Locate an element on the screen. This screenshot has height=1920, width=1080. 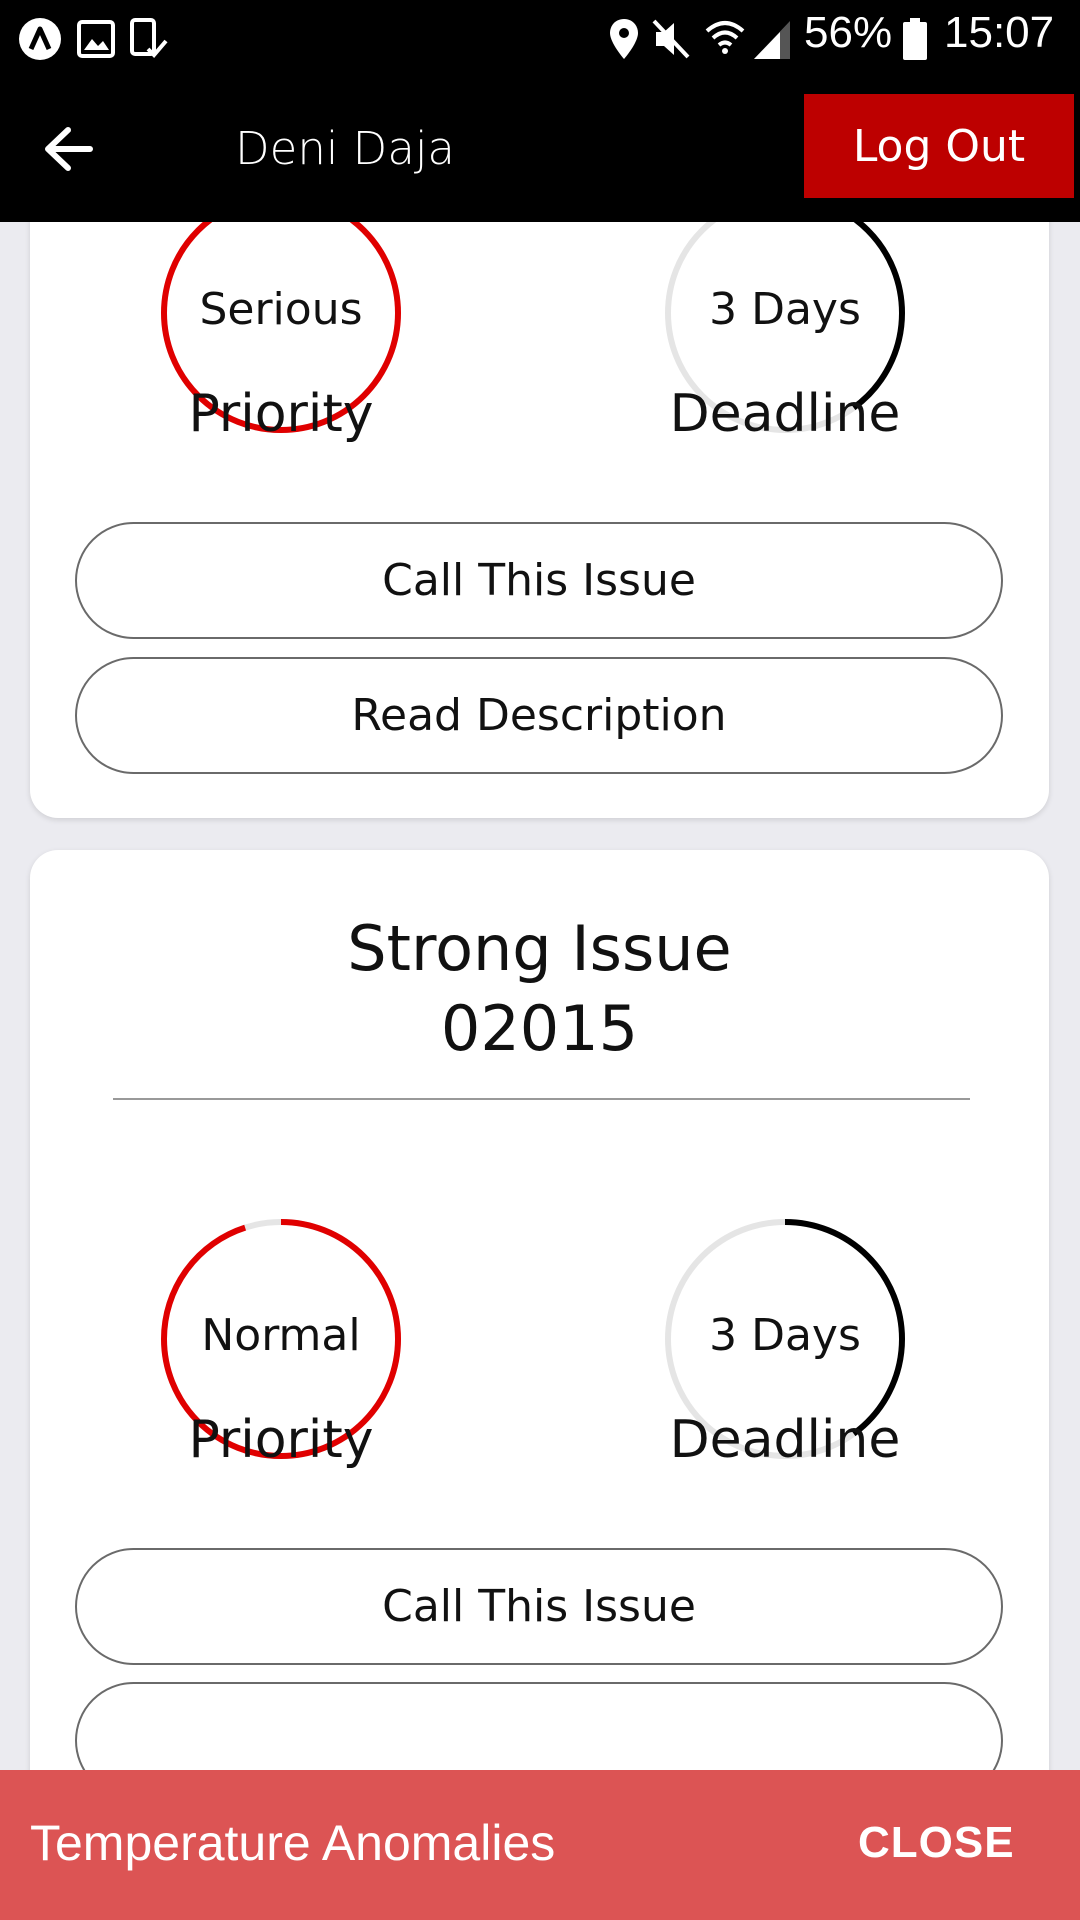
read-description-button is located at coordinates (539, 1726).